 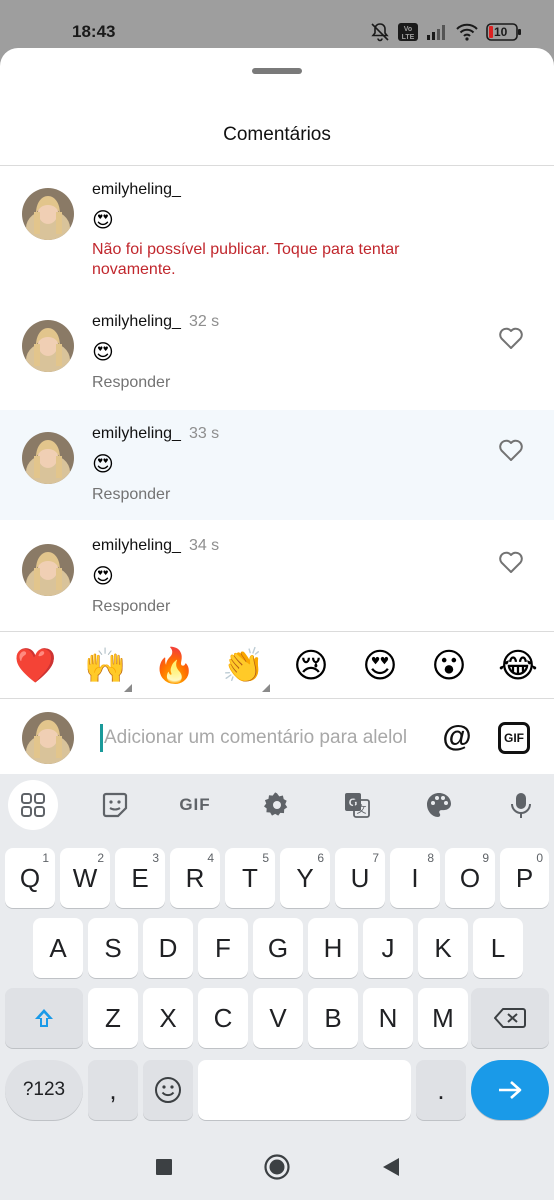 I want to click on key-j: J, so click(x=388, y=948).